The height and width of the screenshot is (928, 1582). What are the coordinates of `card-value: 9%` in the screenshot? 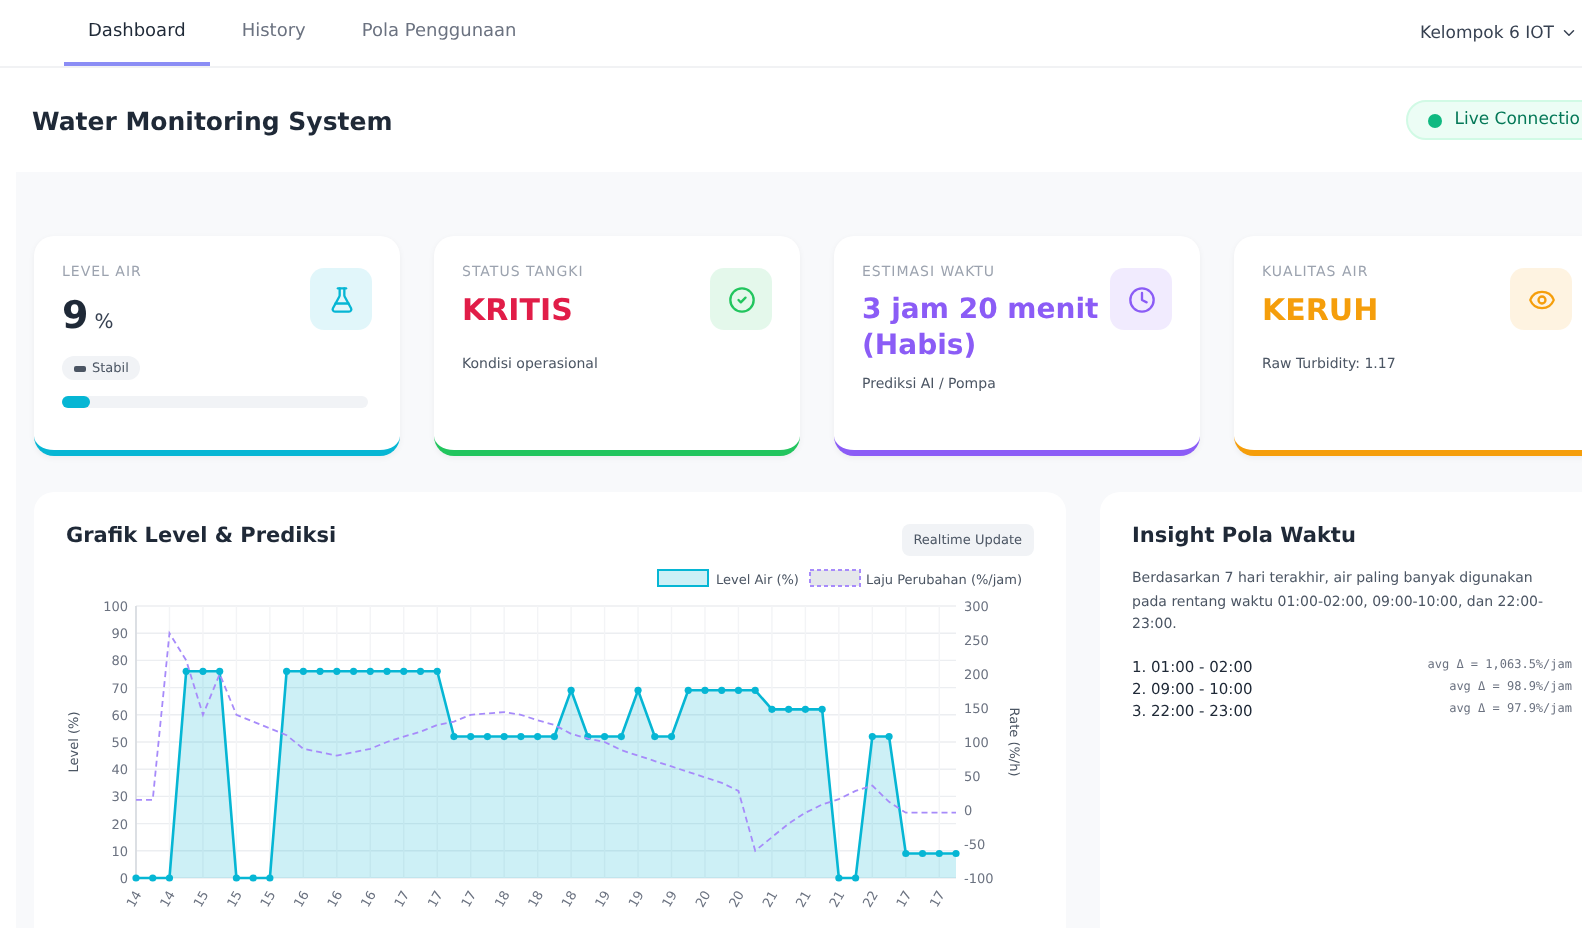 It's located at (89, 317).